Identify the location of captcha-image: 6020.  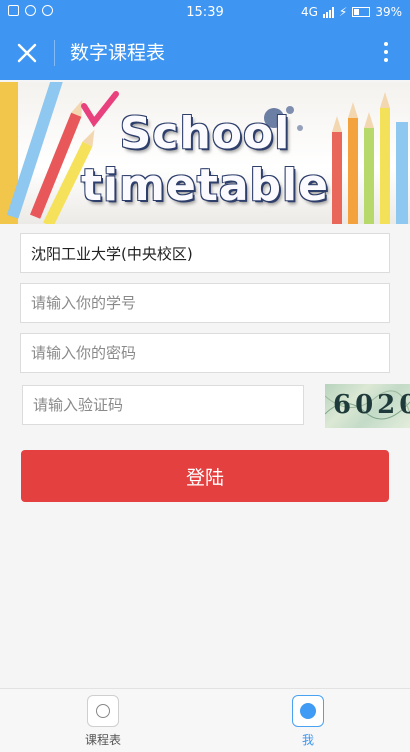
(367, 406).